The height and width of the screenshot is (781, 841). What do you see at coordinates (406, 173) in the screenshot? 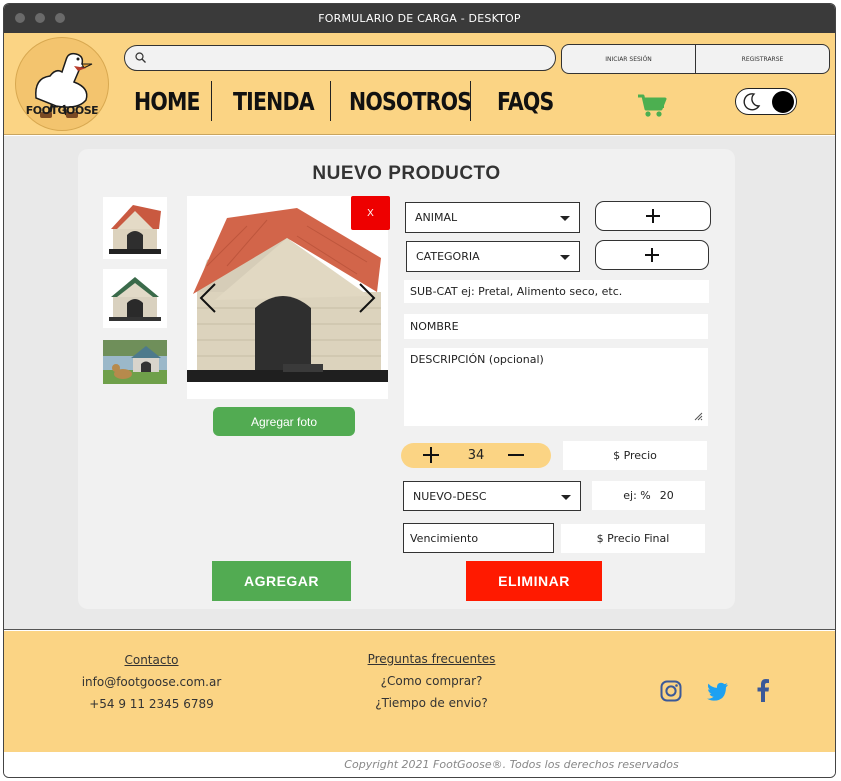
I see `page-title: NUEVO PRODUCTO` at bounding box center [406, 173].